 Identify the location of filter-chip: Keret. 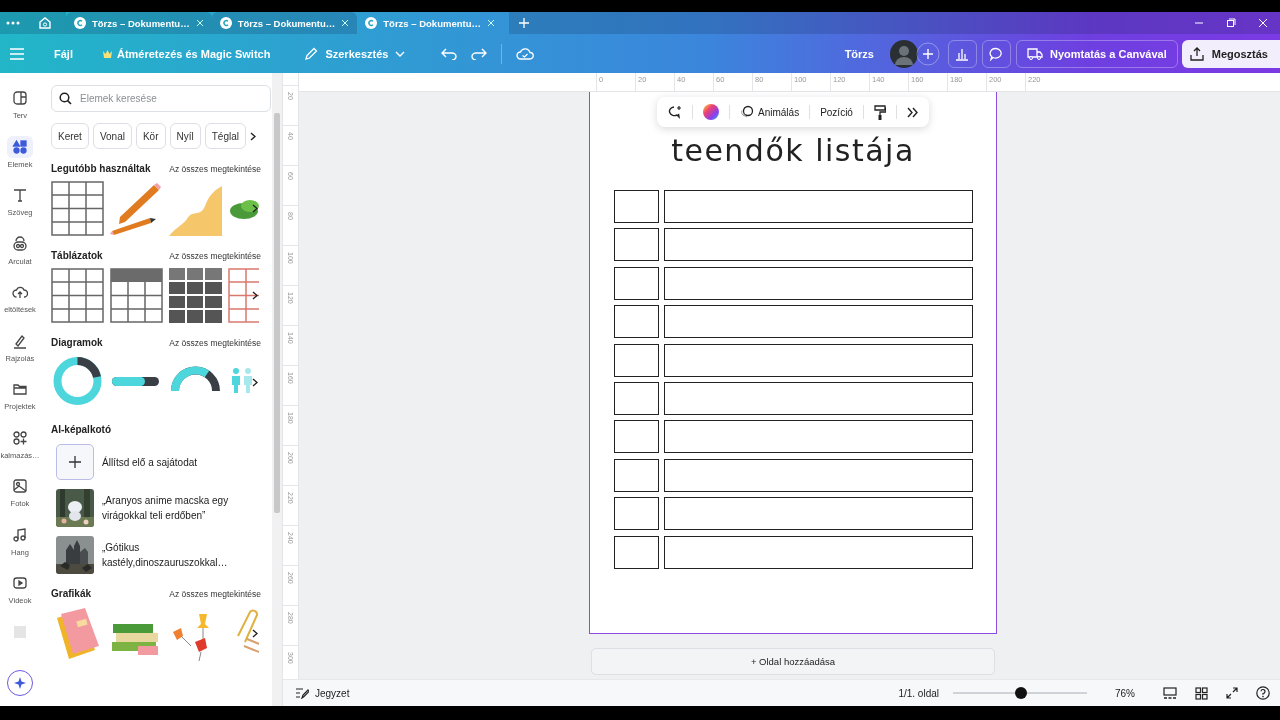
(70, 136).